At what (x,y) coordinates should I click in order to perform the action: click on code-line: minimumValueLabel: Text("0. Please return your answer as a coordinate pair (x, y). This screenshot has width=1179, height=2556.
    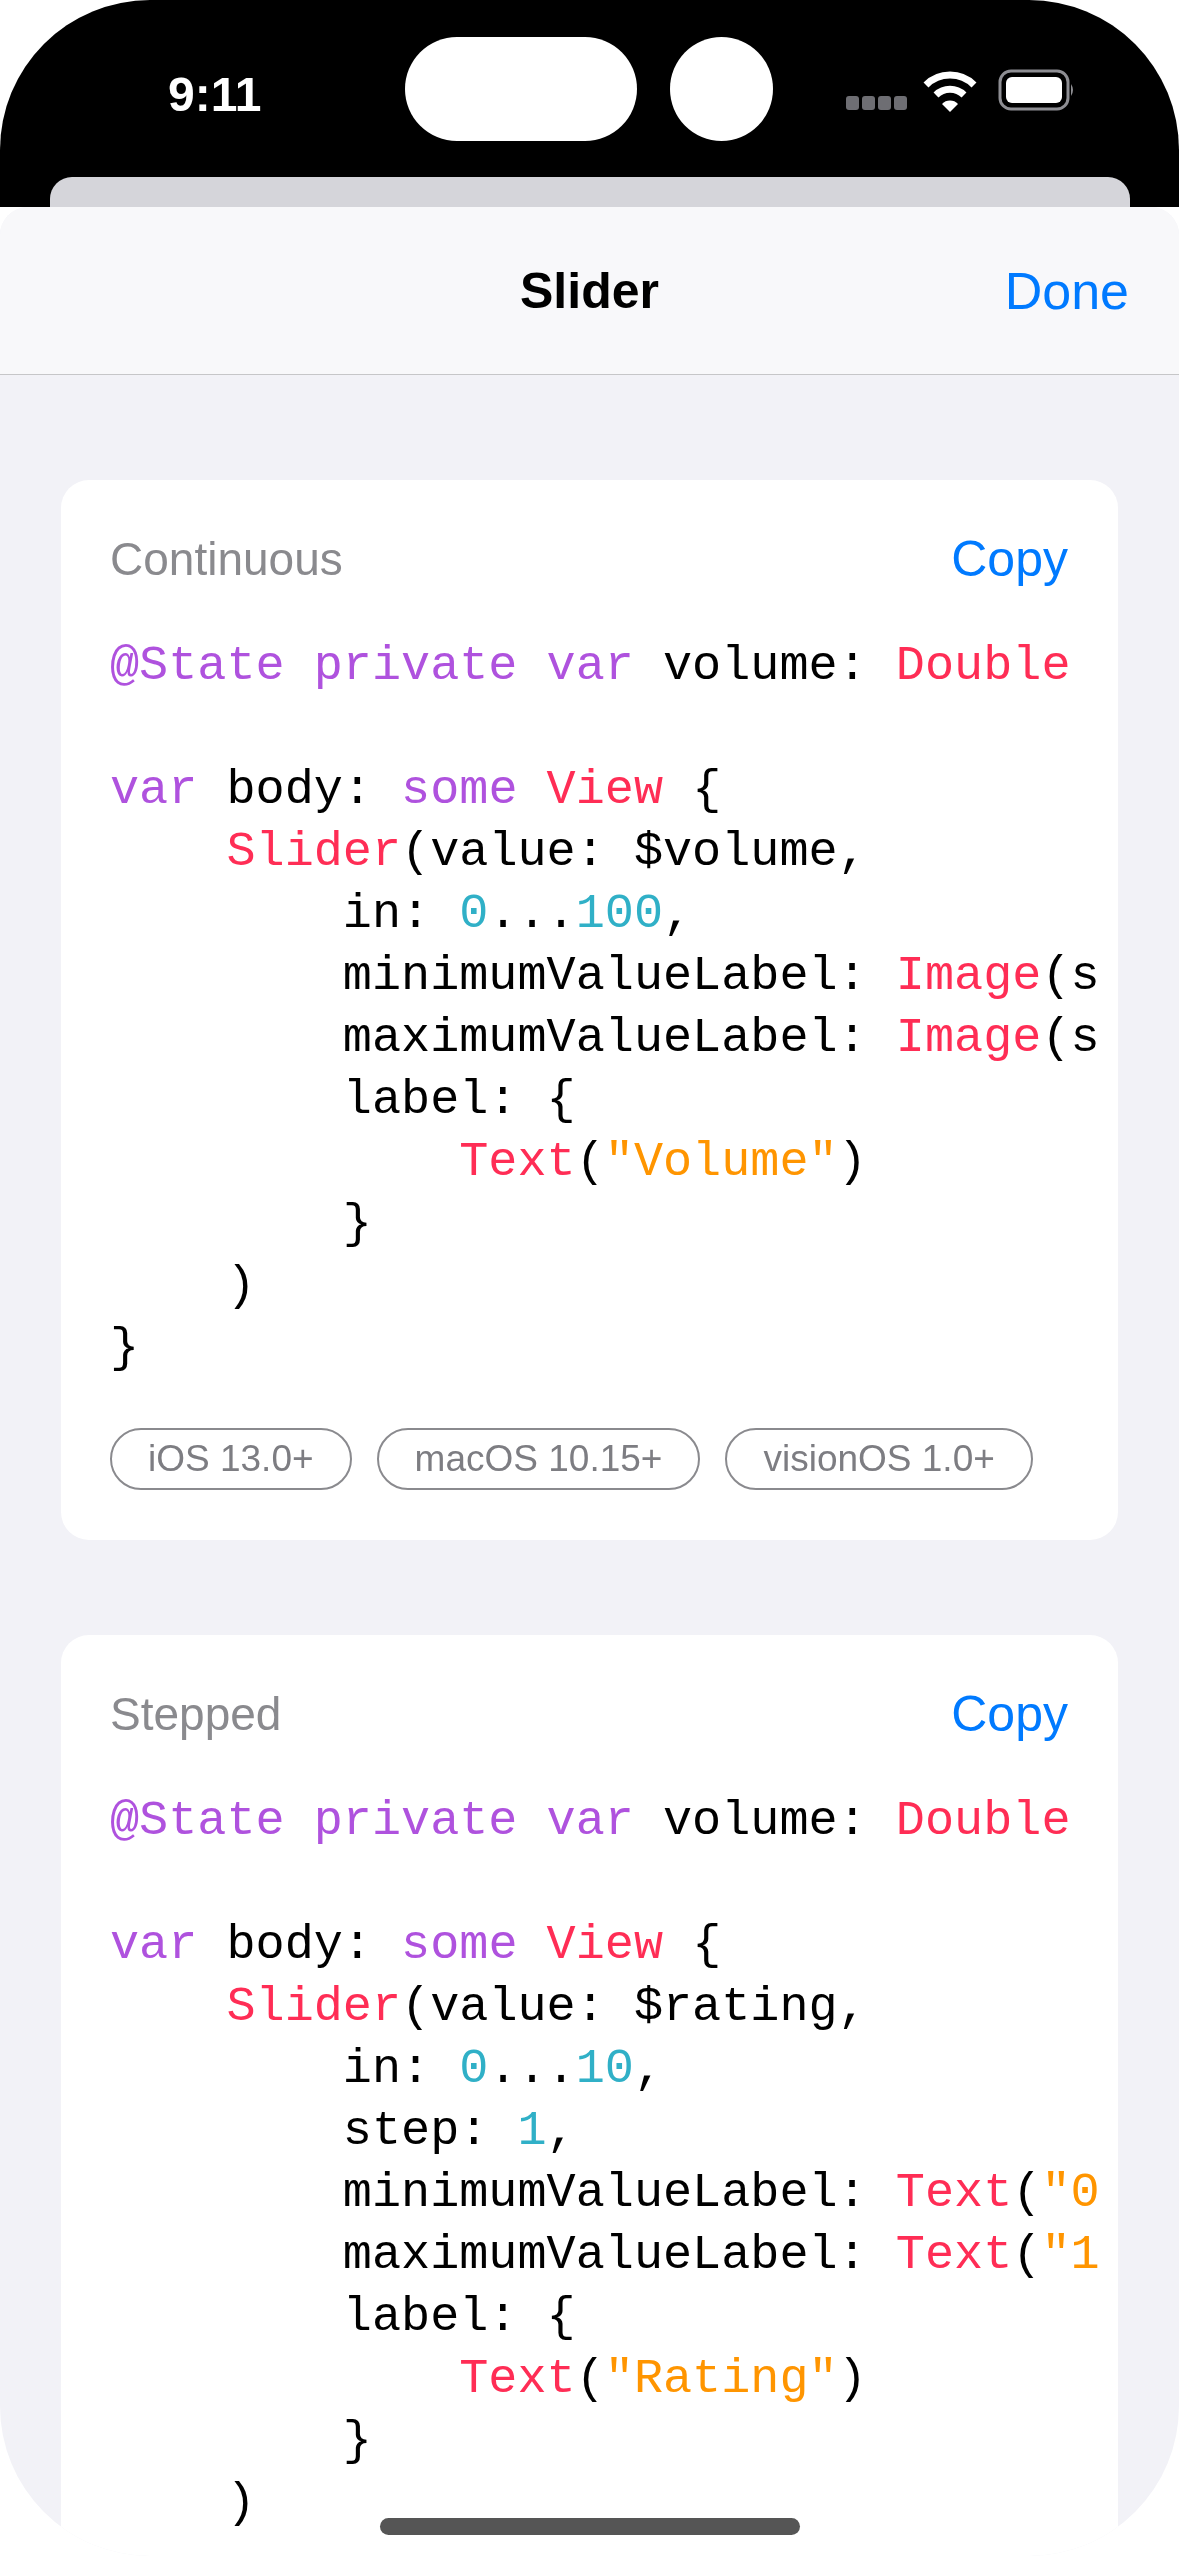
    Looking at the image, I should click on (720, 2194).